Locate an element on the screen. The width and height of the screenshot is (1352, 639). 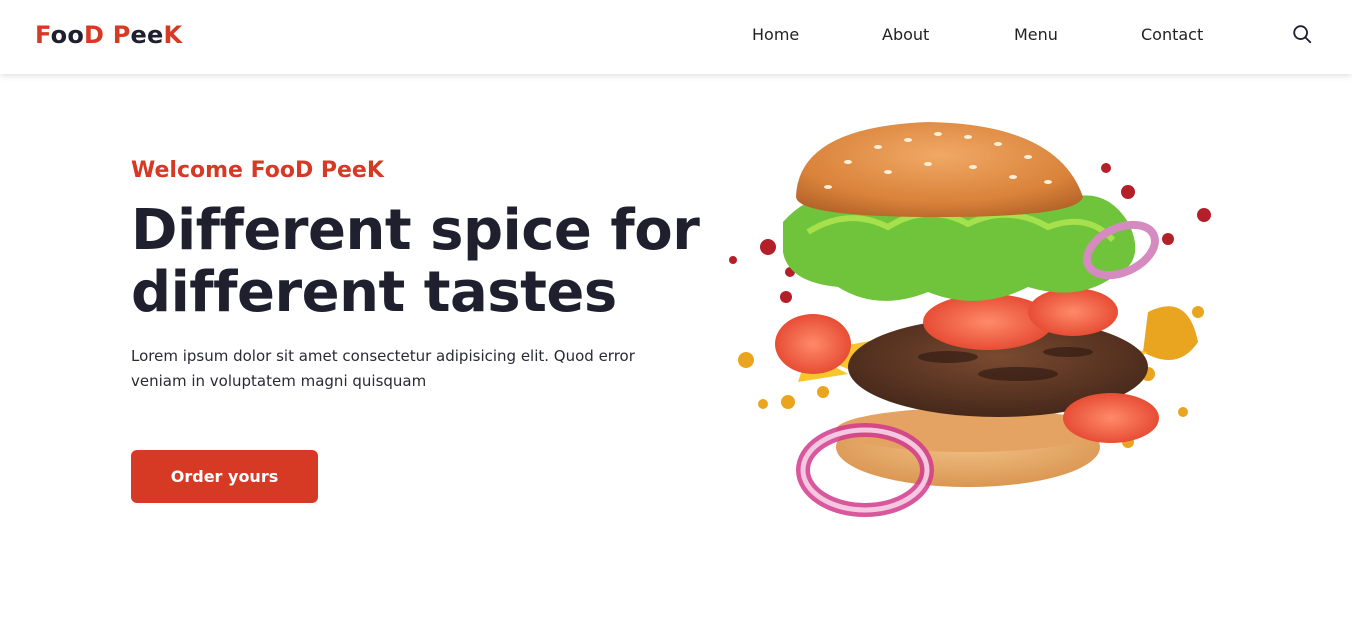
headline-line-2: different tastes is located at coordinates (374, 292).